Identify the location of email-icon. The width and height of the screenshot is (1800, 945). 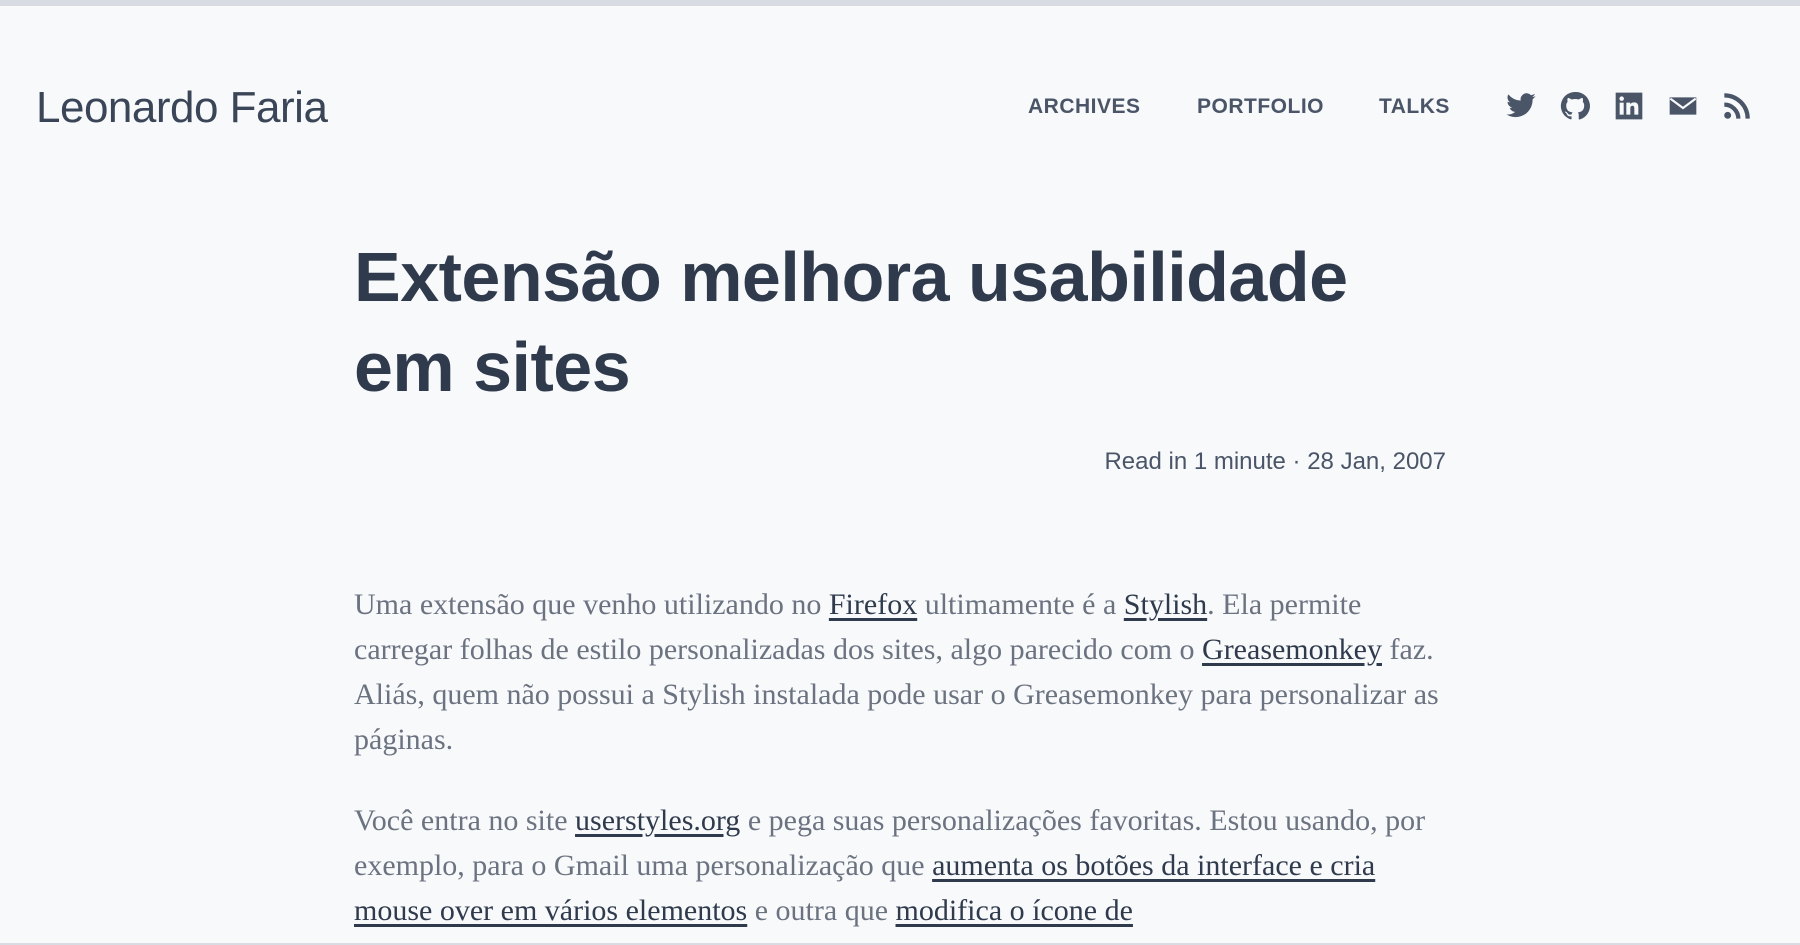
(1683, 106).